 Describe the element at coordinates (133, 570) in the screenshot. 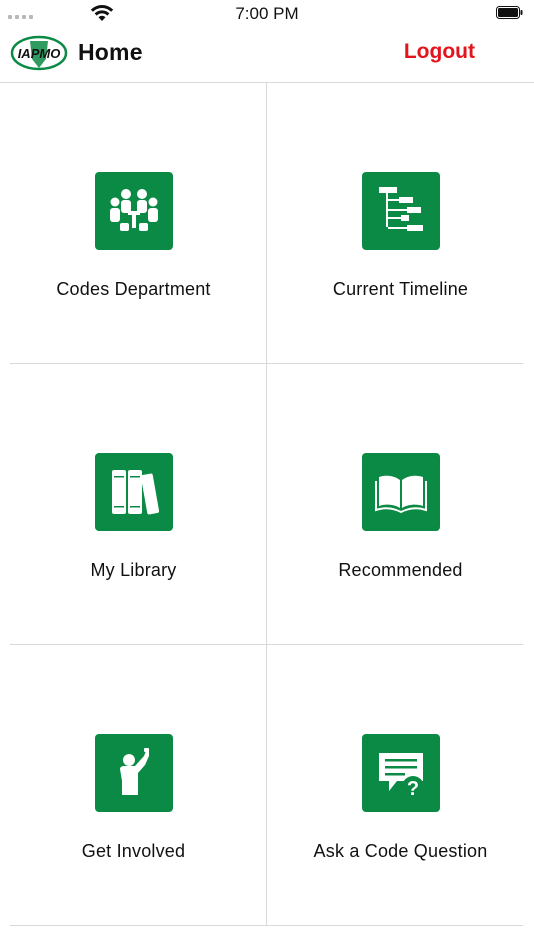

I see `menu-item-label: My Library` at that location.